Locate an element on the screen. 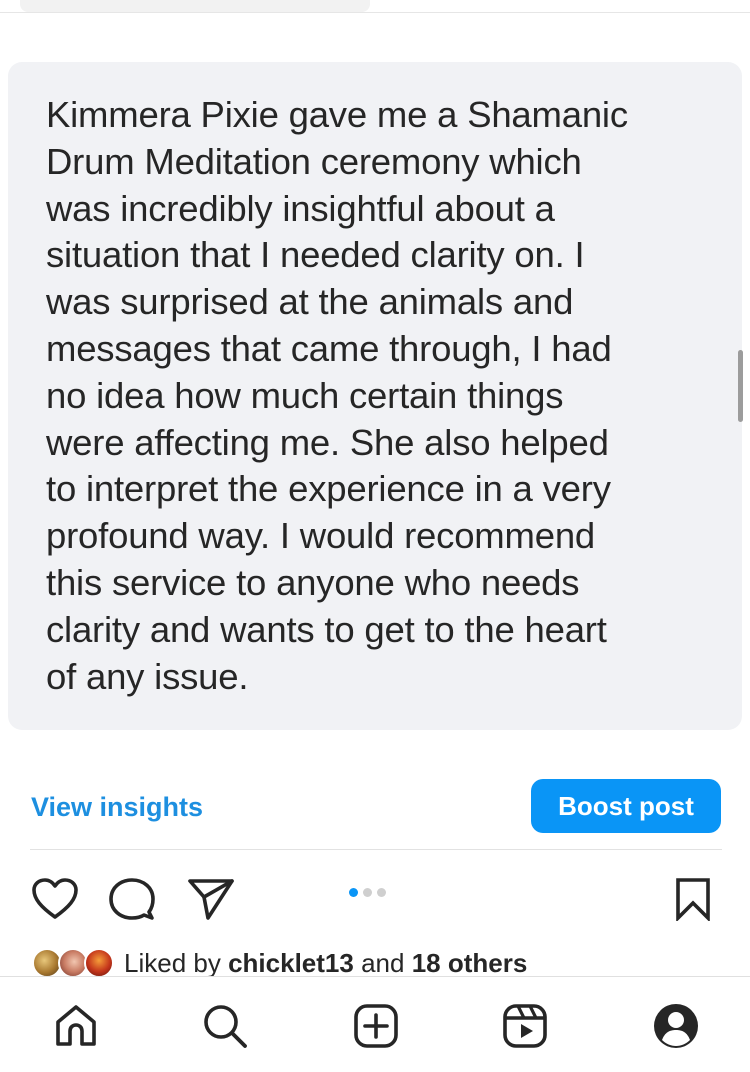 The height and width of the screenshot is (1072, 750). nav-profile is located at coordinates (676, 1026).